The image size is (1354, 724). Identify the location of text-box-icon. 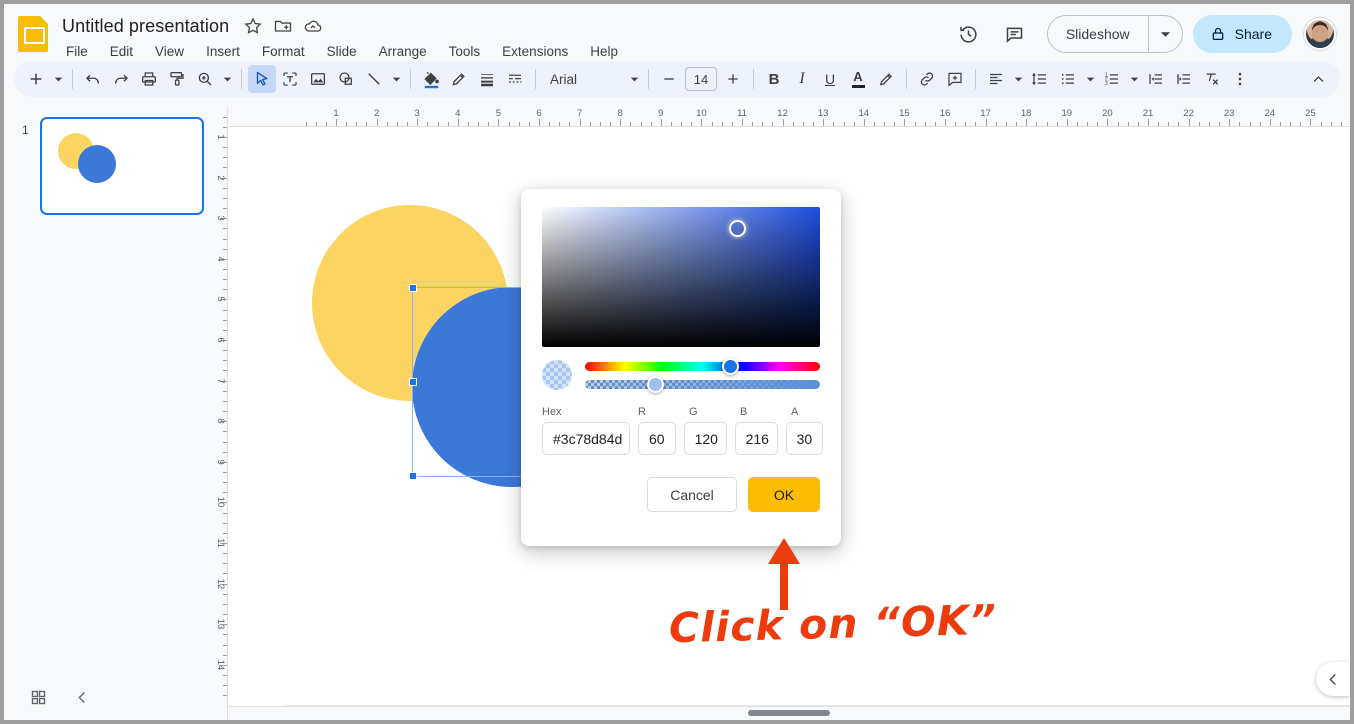
(290, 79).